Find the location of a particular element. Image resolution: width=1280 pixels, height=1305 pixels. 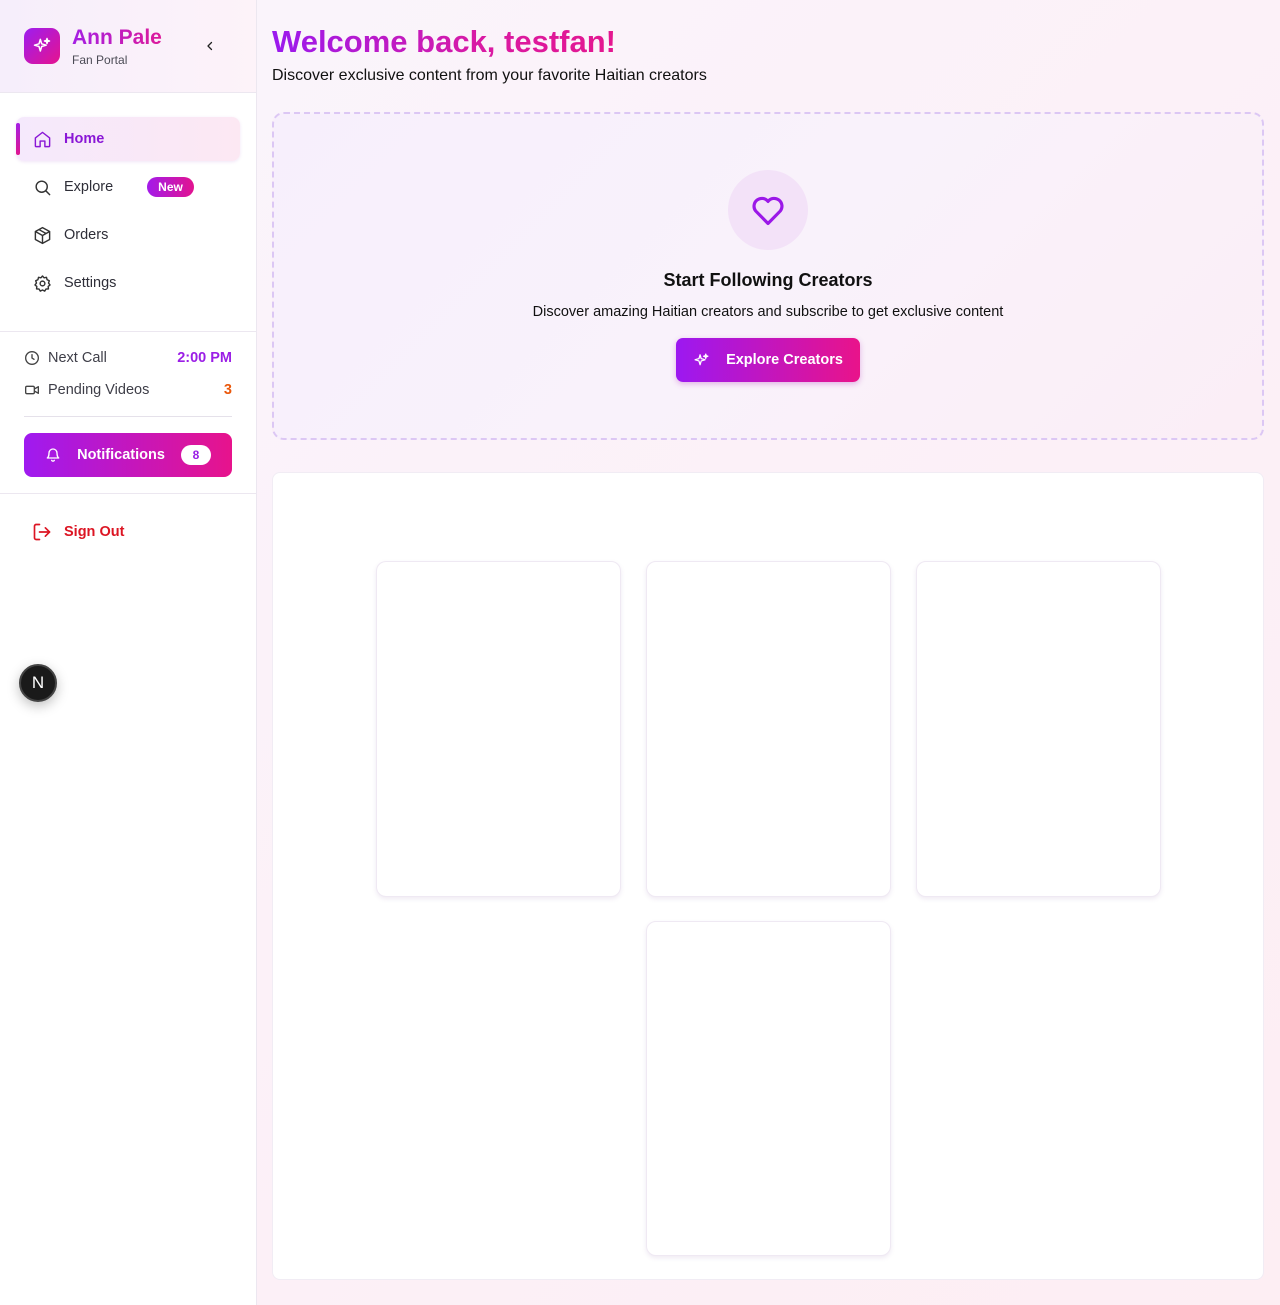

sidebar-nav: Home Explore New Orders Settings is located at coordinates (128, 213).